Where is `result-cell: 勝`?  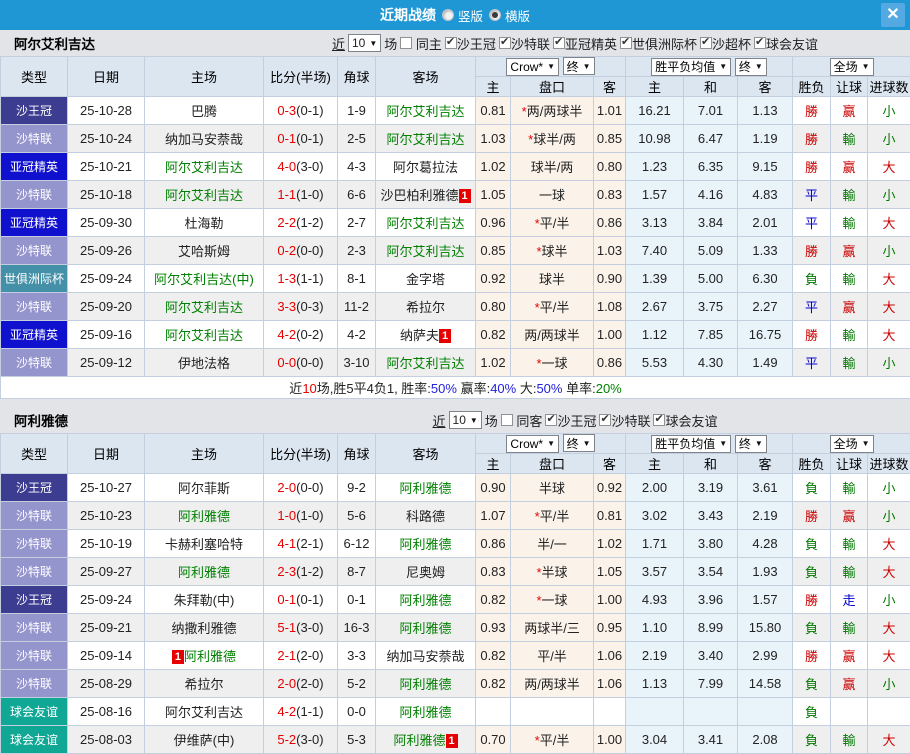 result-cell: 勝 is located at coordinates (812, 656).